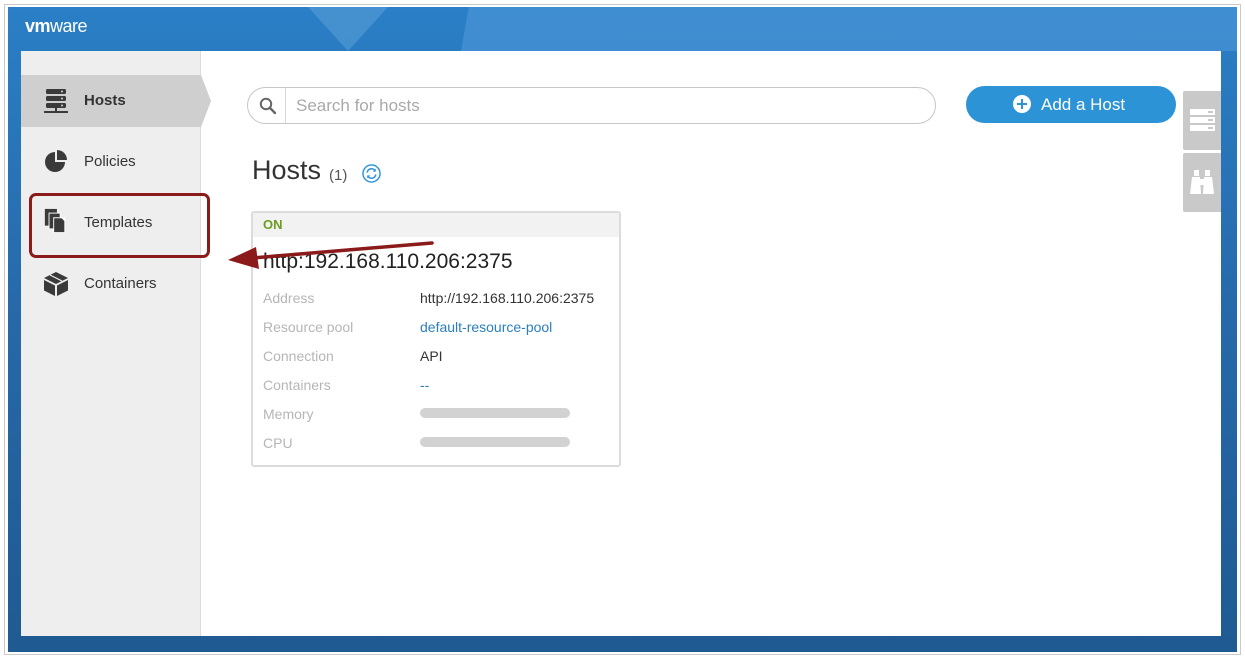  What do you see at coordinates (308, 327) in the screenshot?
I see `resource-pool-label: Resource pool` at bounding box center [308, 327].